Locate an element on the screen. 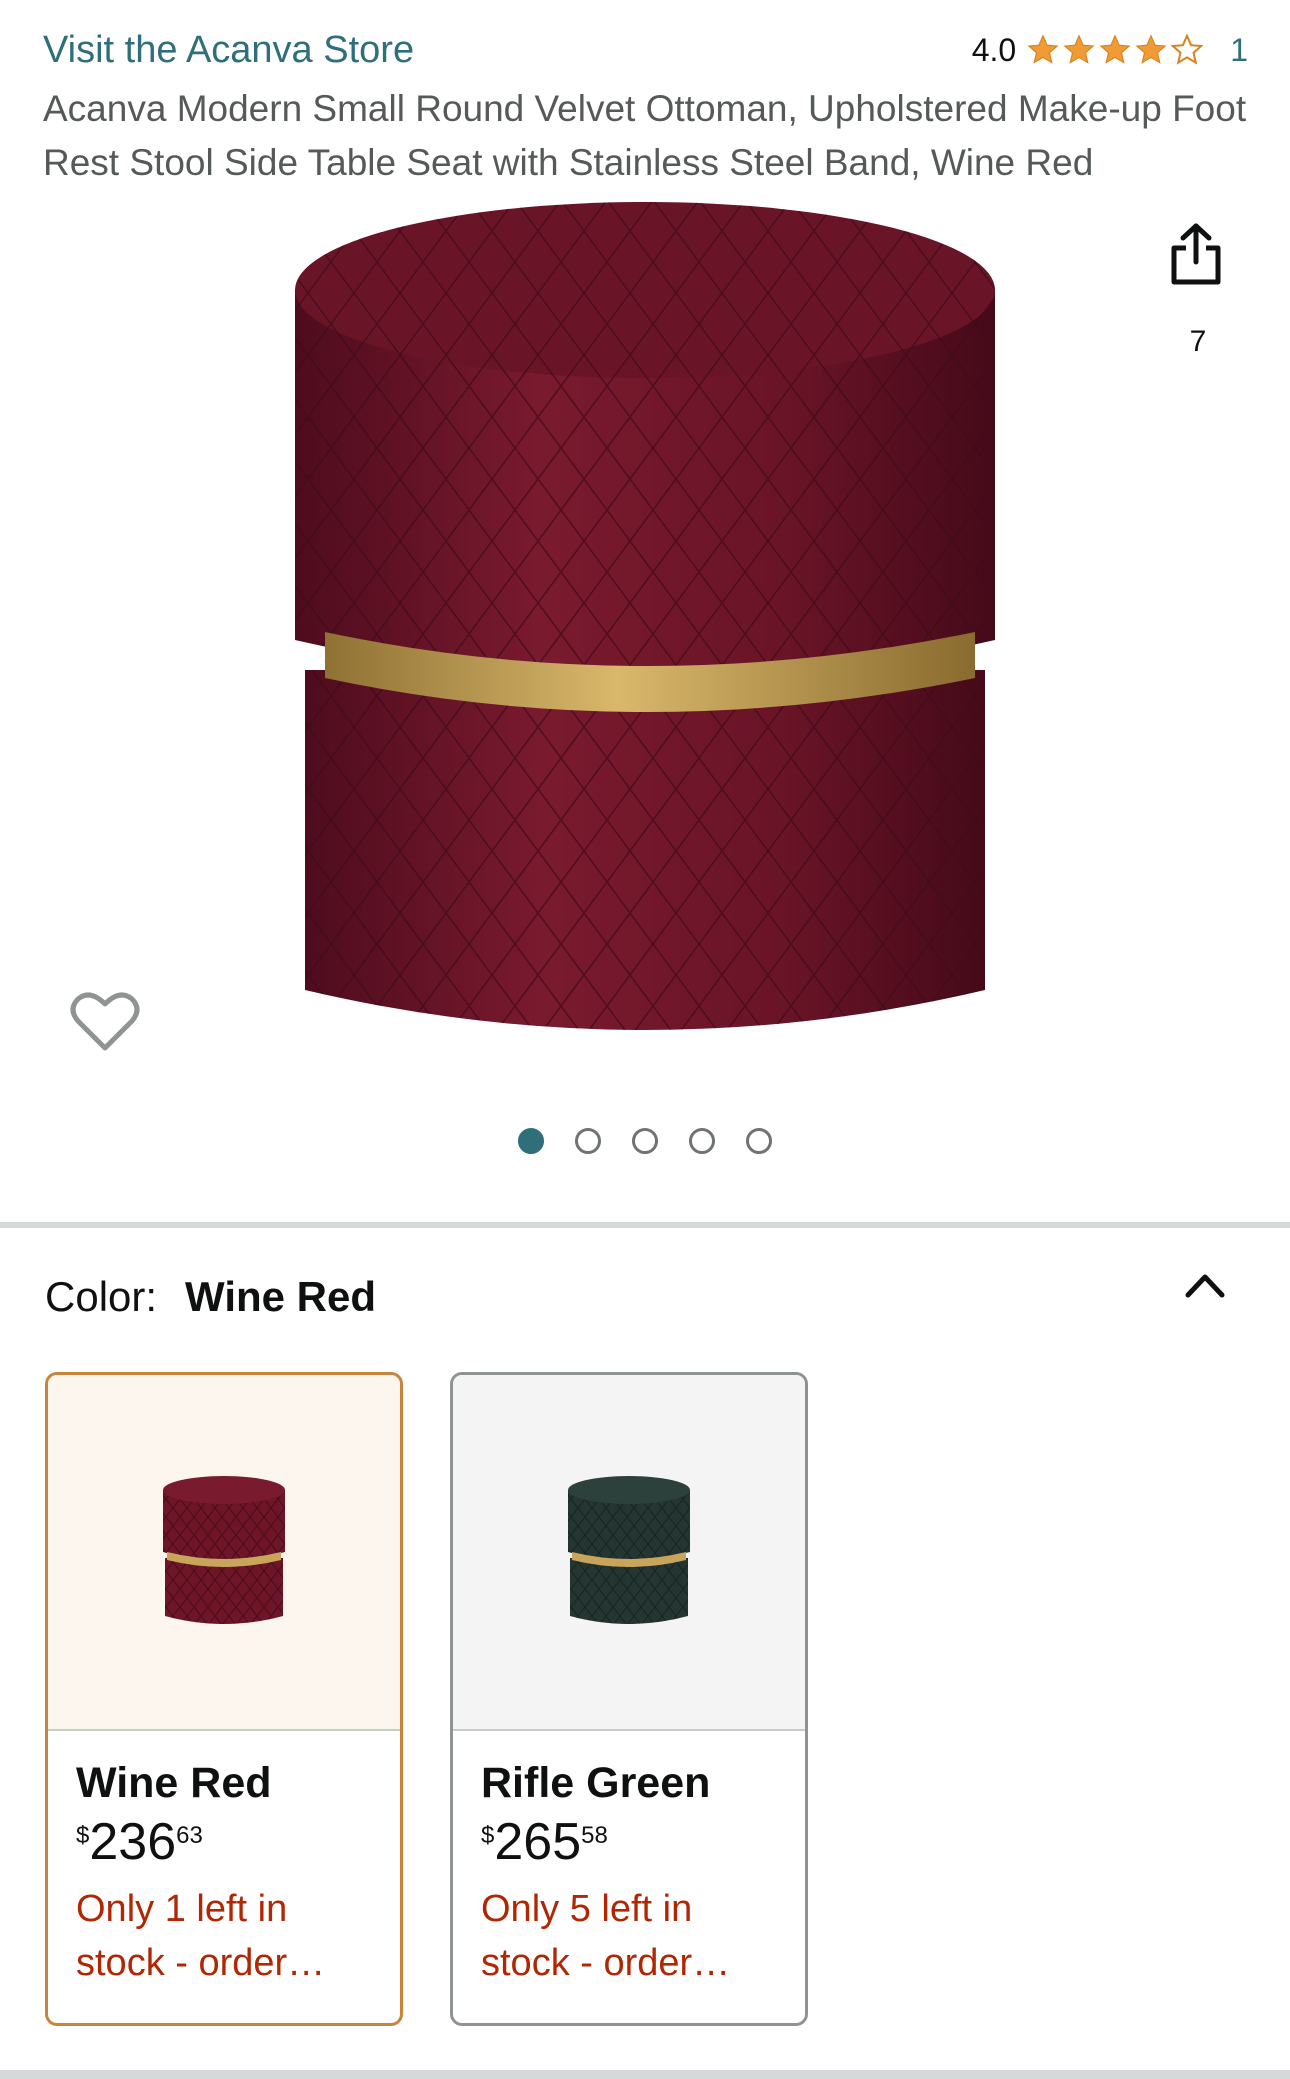  bottom-divider is located at coordinates (645, 2074).